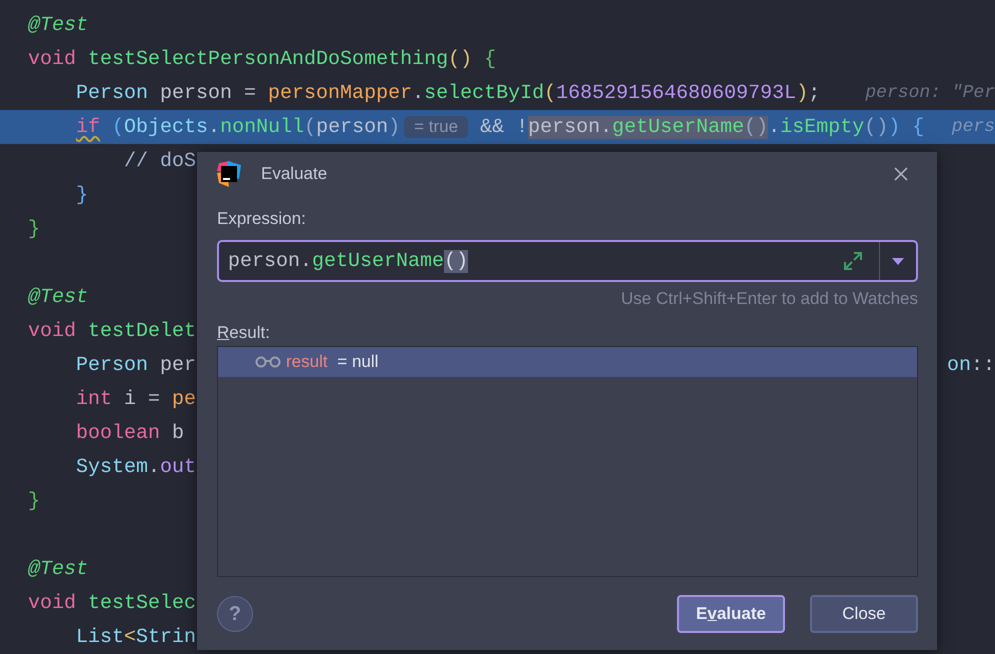 The width and height of the screenshot is (995, 654). What do you see at coordinates (930, 93) in the screenshot?
I see `inline-value-hint: person: "Per` at bounding box center [930, 93].